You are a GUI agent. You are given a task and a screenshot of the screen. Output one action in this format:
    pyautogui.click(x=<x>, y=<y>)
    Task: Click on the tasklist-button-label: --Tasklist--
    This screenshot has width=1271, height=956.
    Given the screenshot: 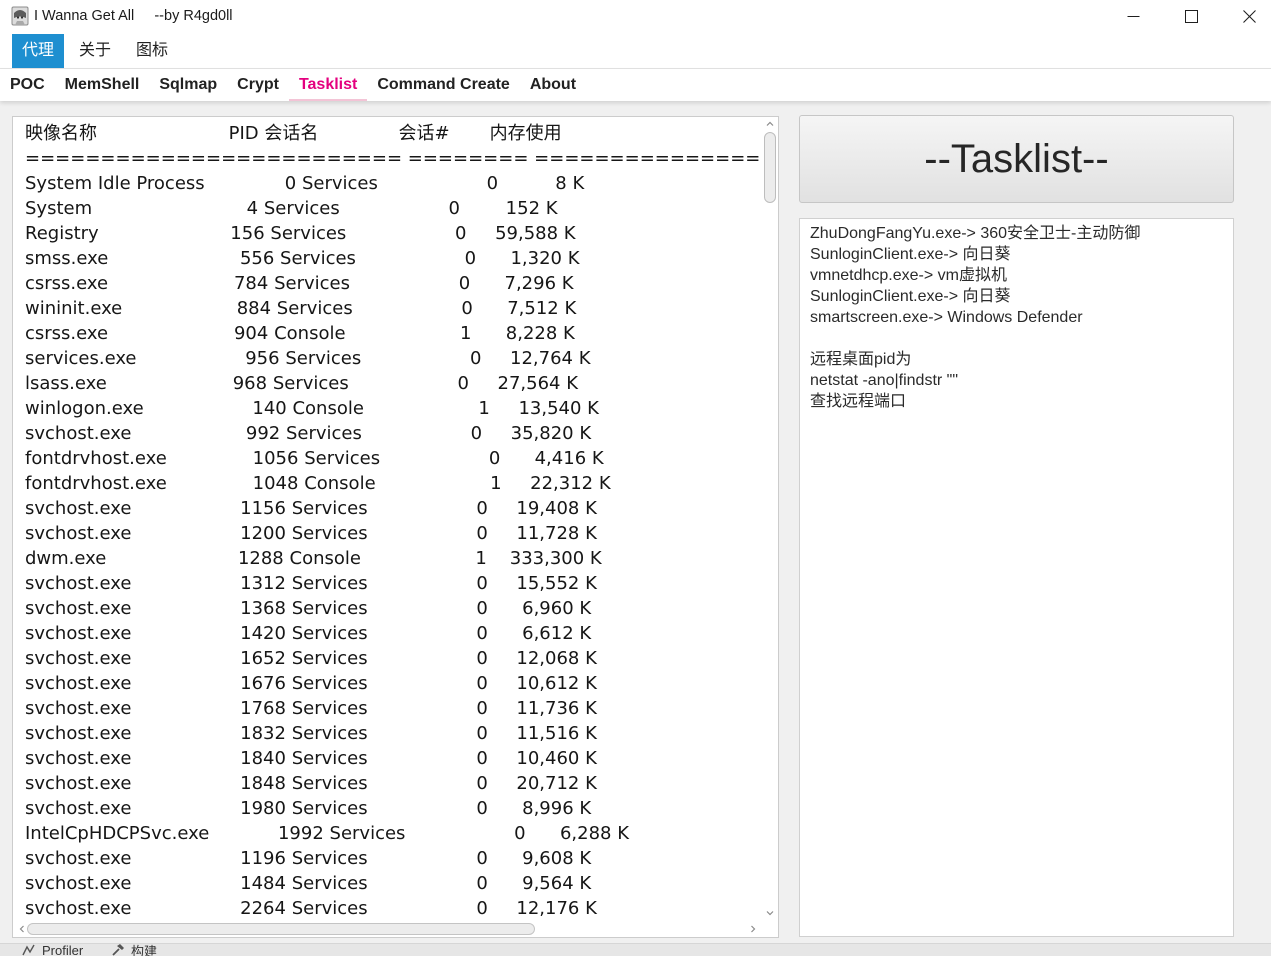 What is the action you would take?
    pyautogui.click(x=1016, y=158)
    